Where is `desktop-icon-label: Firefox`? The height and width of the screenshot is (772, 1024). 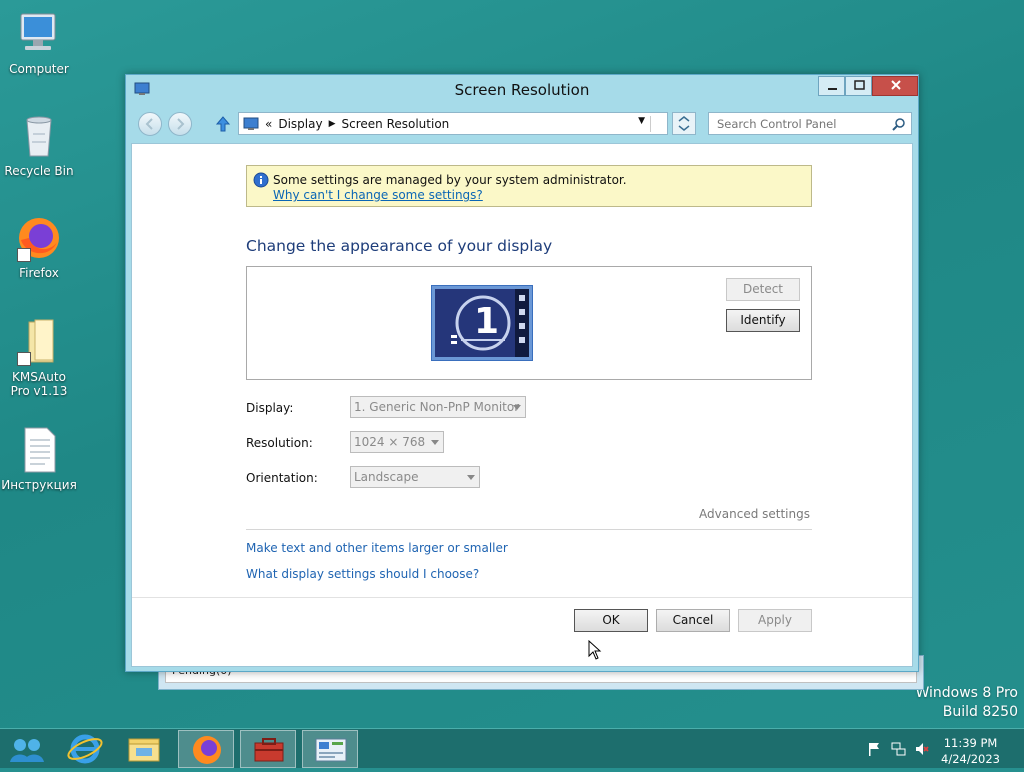 desktop-icon-label: Firefox is located at coordinates (39, 273).